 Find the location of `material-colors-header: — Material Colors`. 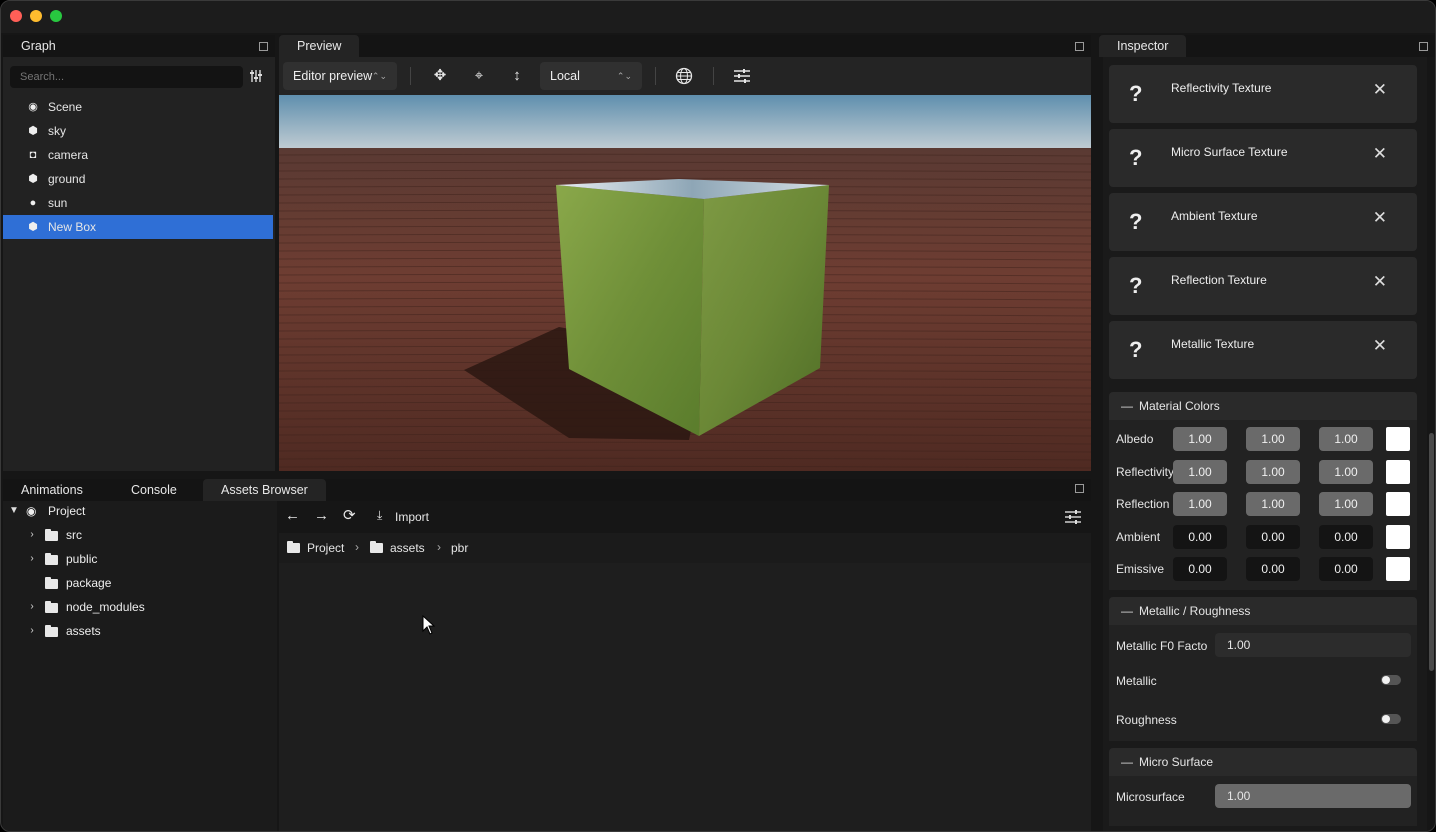

material-colors-header: — Material Colors is located at coordinates (1263, 406).